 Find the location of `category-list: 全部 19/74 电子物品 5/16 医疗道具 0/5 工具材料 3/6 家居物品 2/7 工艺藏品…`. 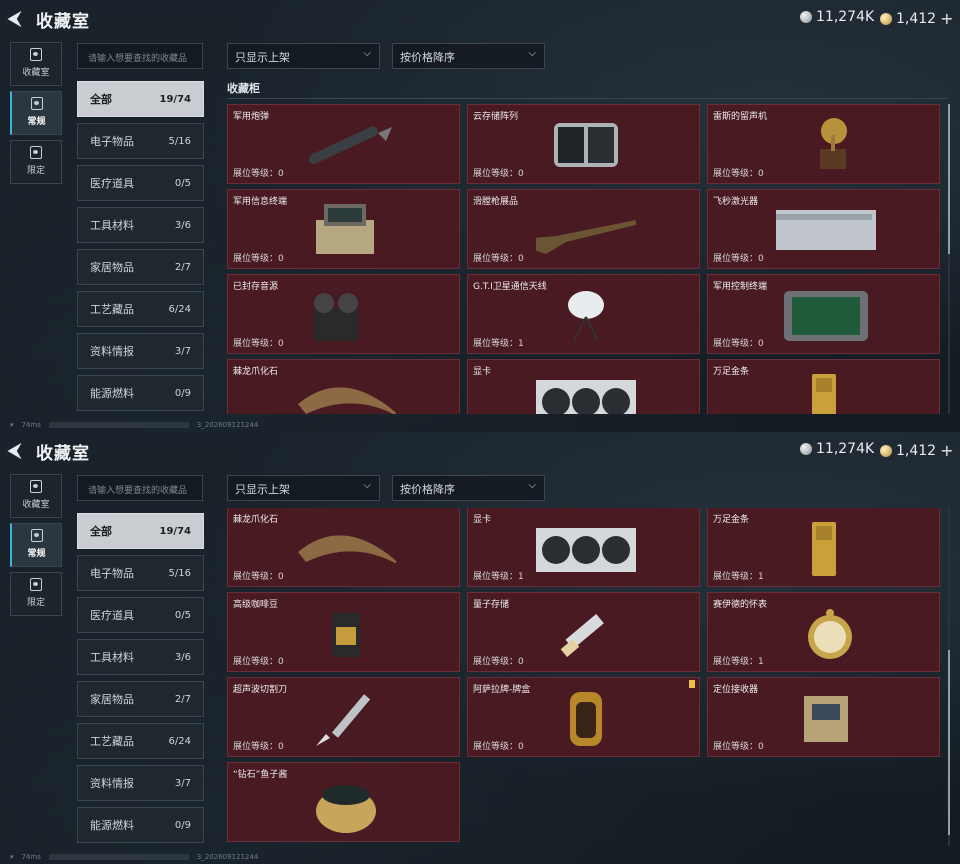

category-list: 全部 19/74 电子物品 5/16 医疗道具 0/5 工具材料 3/6 家居物品 2/7 工艺藏品… is located at coordinates (140, 681).